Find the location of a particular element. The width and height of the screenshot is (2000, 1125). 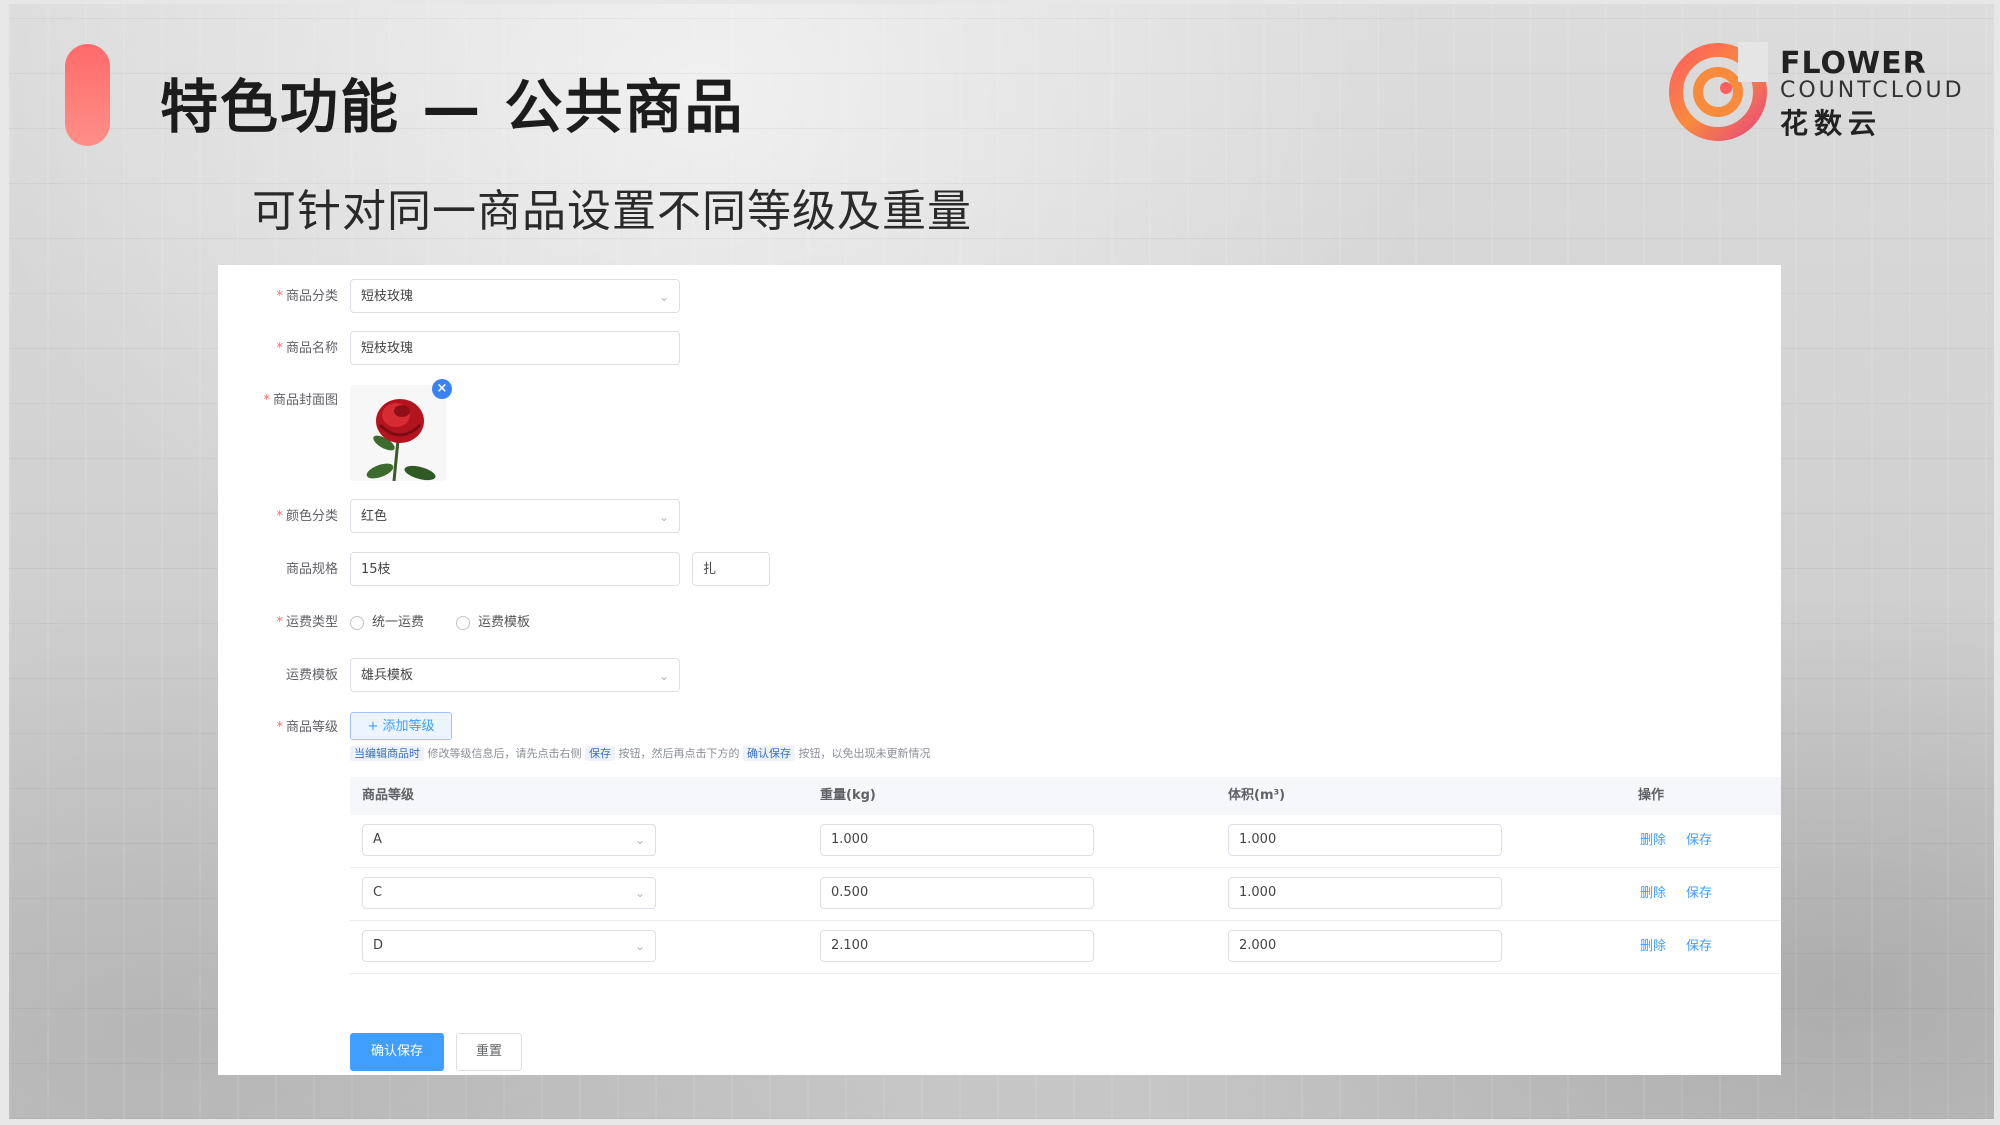

category-label-text: 商品分类 is located at coordinates (311, 296).